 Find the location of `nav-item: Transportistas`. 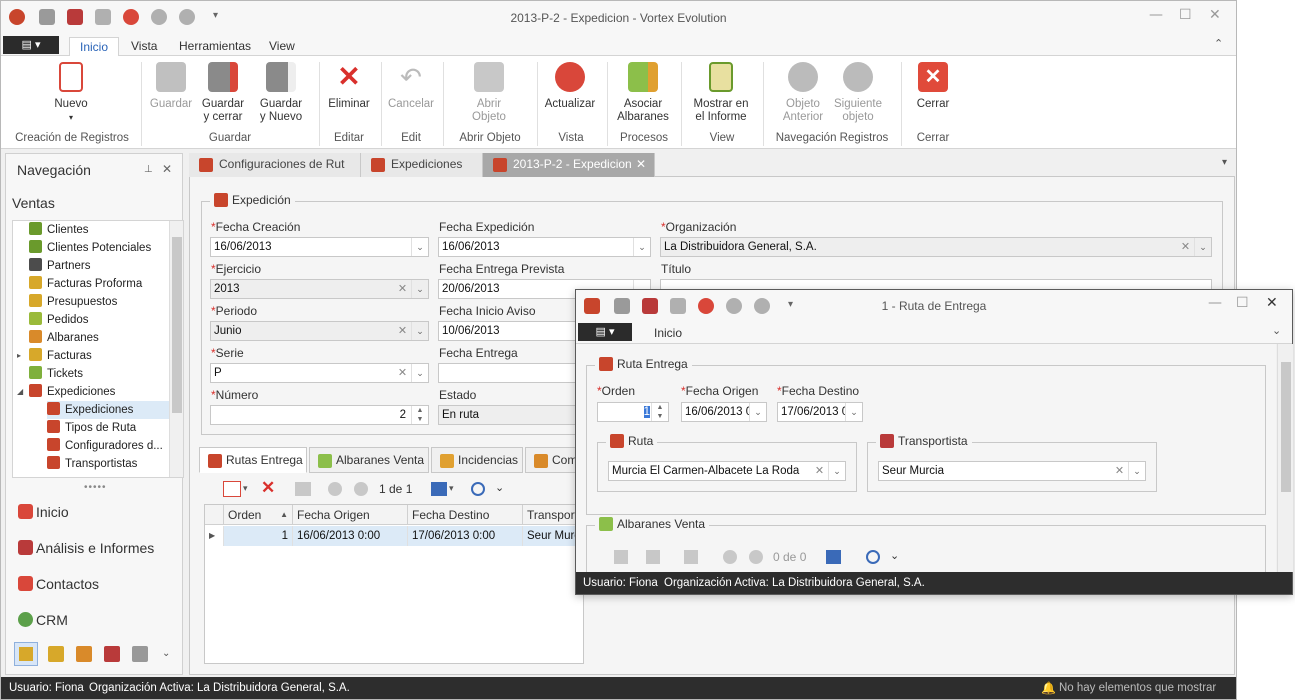

nav-item: Transportistas is located at coordinates (92, 464).